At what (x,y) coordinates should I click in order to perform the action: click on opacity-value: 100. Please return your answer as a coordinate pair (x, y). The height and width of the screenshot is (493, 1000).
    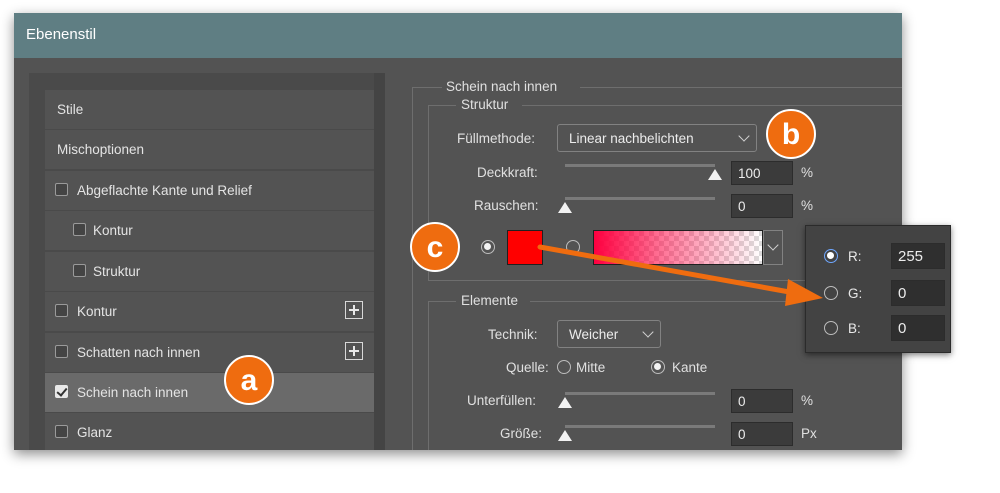
    Looking at the image, I should click on (749, 173).